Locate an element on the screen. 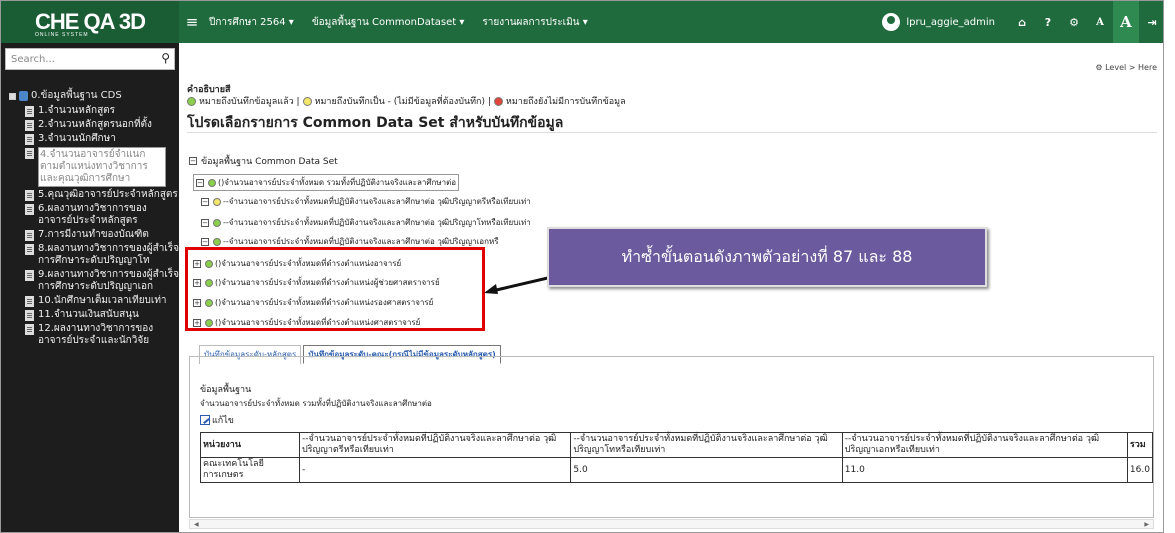 This screenshot has height=533, width=1175. panel-title: ข้อมูลพื้นฐาน is located at coordinates (226, 390).